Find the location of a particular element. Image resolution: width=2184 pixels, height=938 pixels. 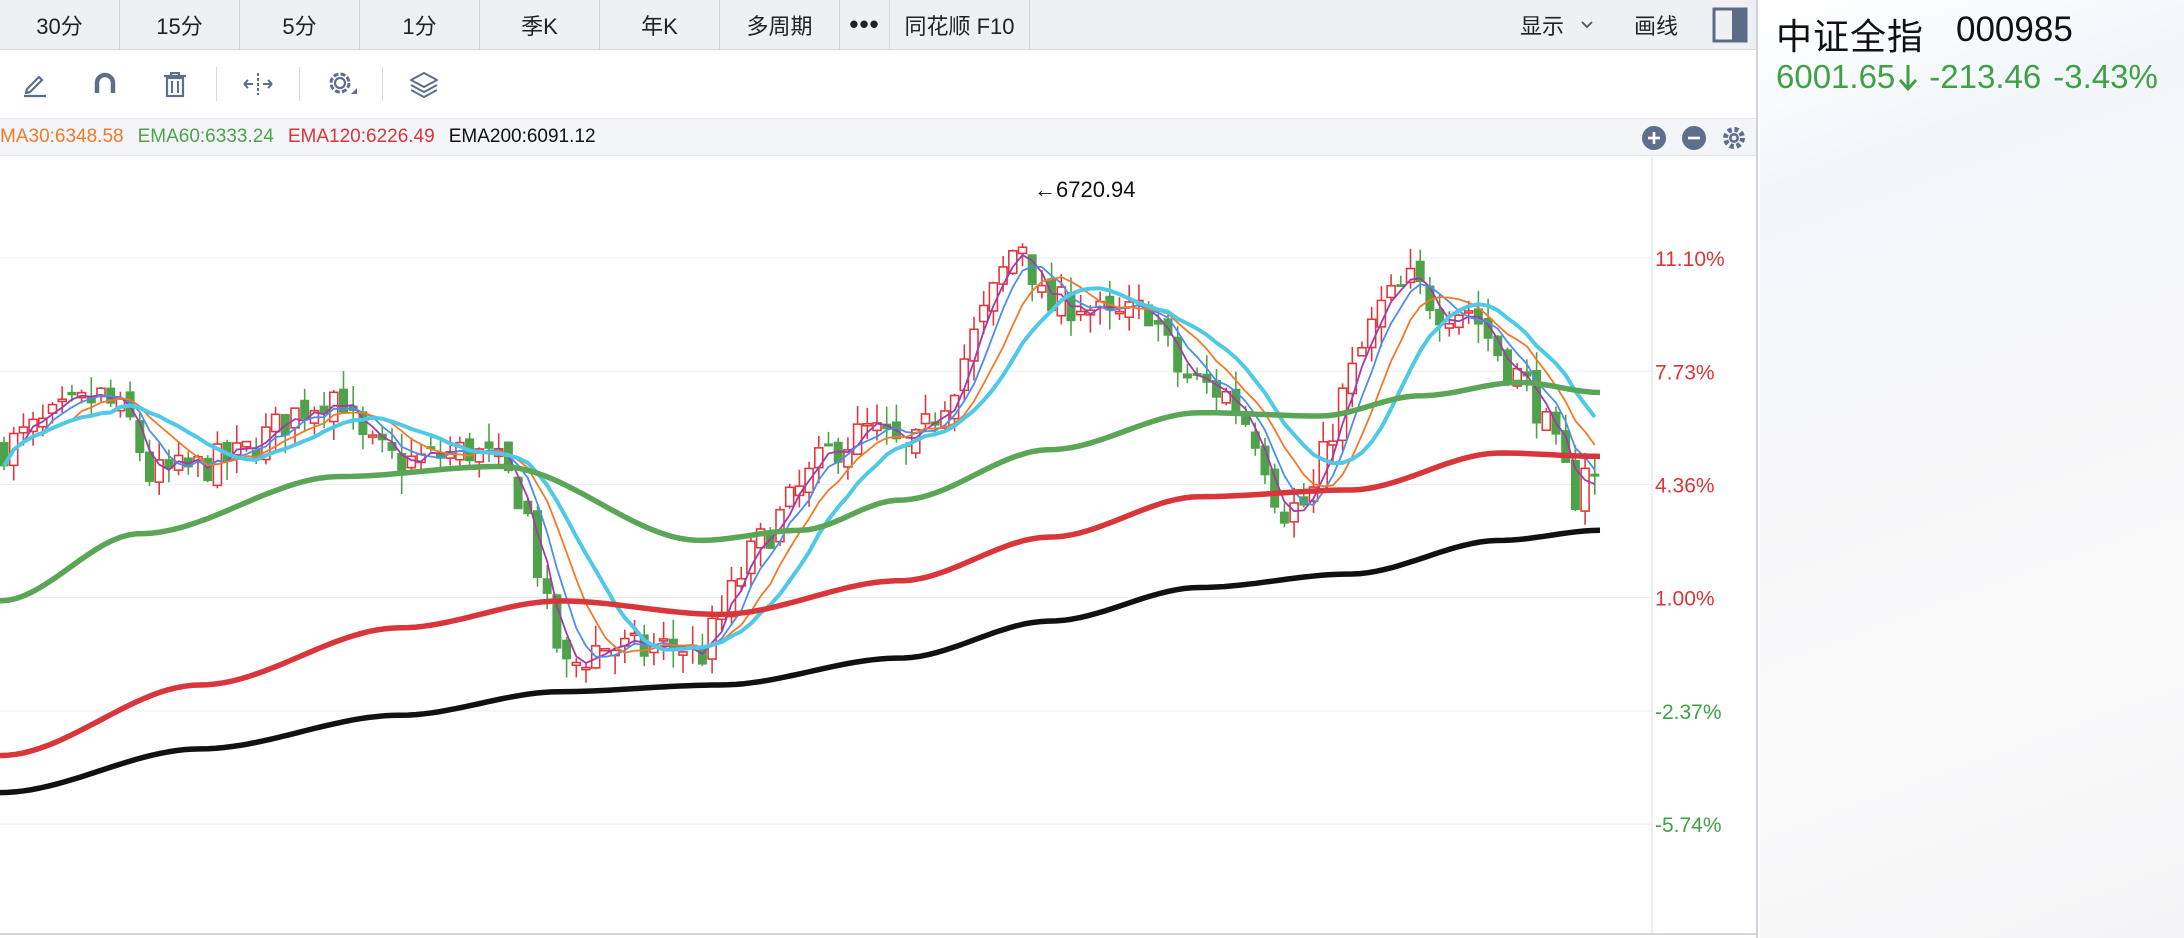

tab-1min: 1分 is located at coordinates (420, 25).